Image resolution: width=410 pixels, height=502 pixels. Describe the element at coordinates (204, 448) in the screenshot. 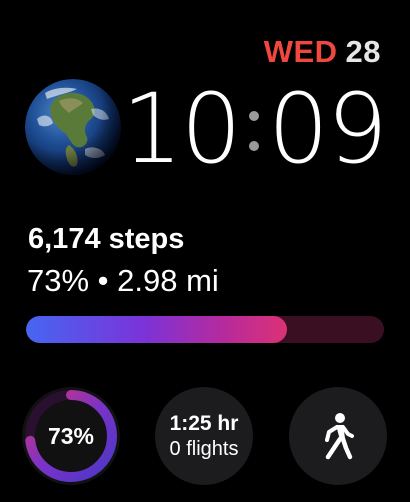

I see `flights-count: 0 flights` at that location.